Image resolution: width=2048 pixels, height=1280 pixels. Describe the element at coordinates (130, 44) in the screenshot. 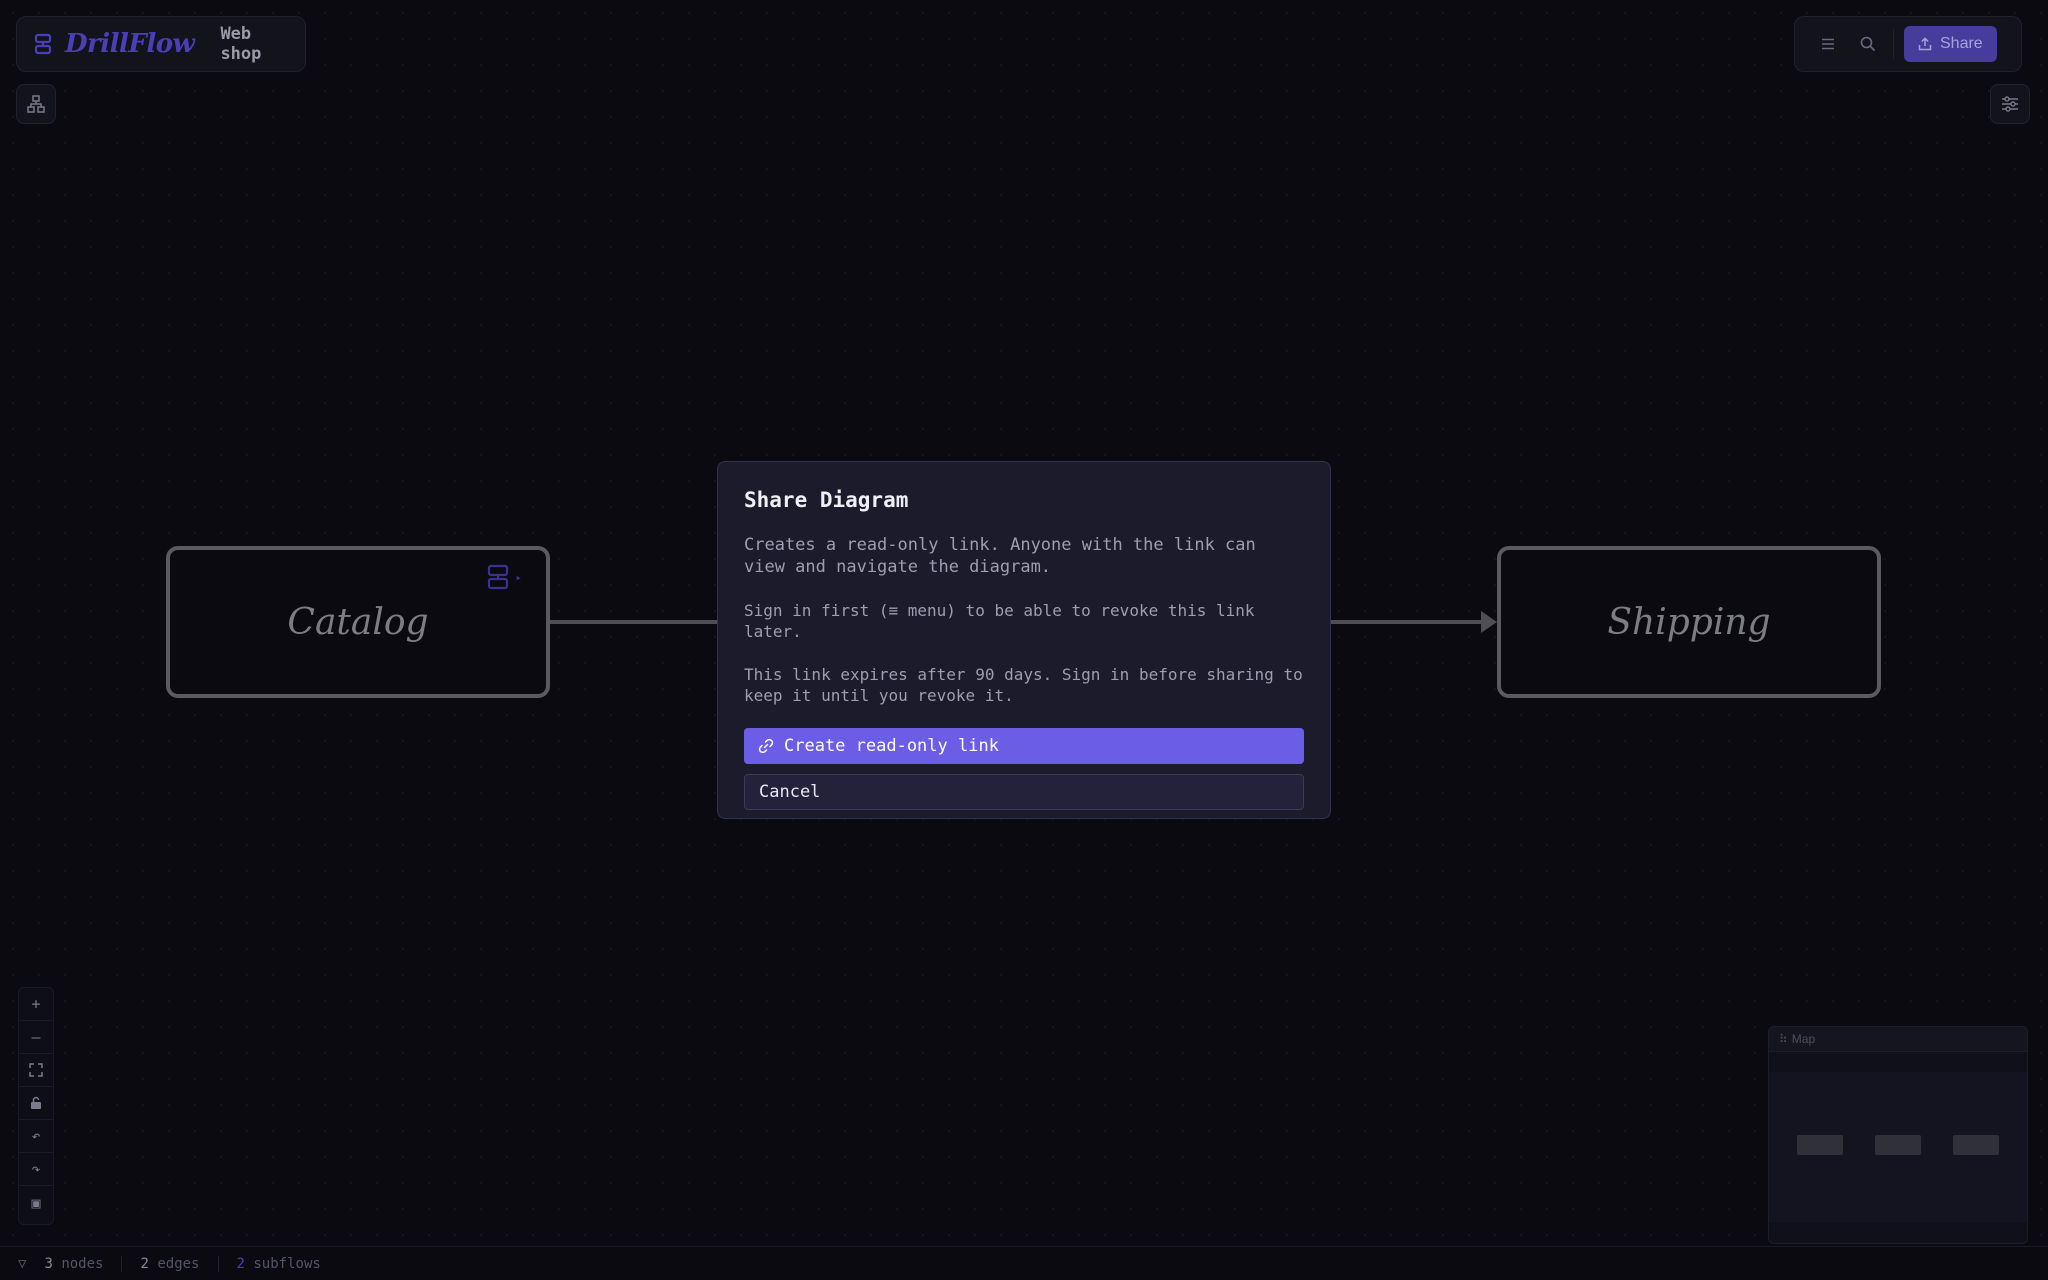

I see `app-name: DrillFlow` at that location.